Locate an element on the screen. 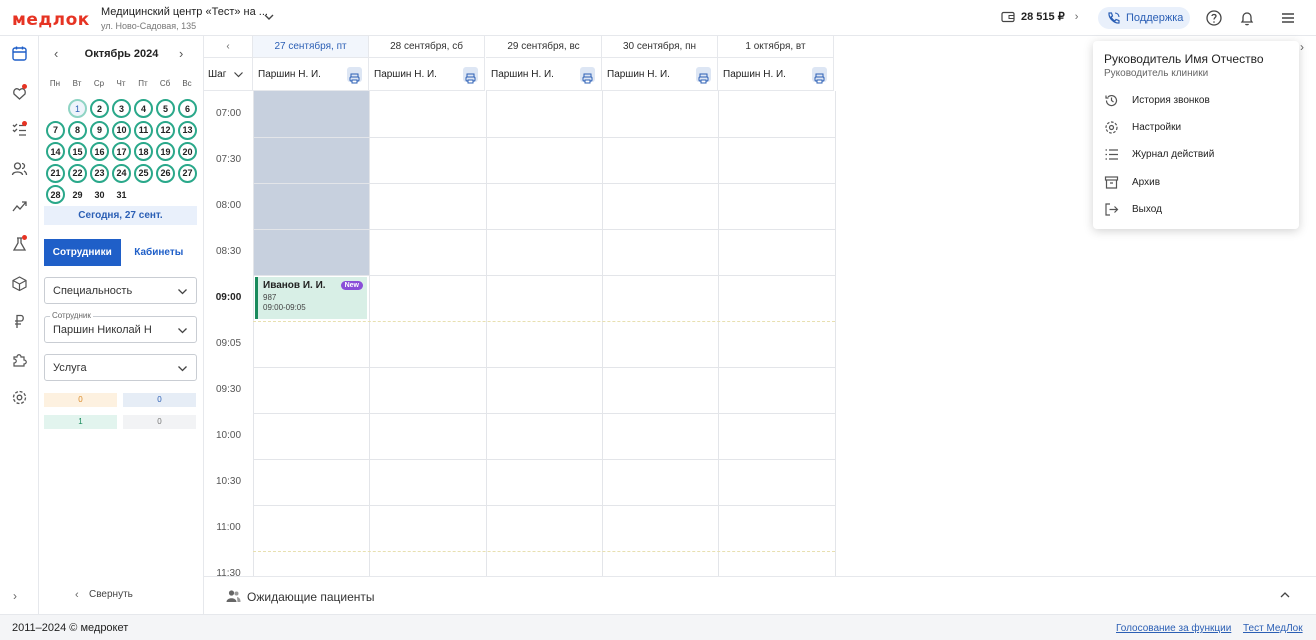 The width and height of the screenshot is (1316, 640). calendar-day: 12 is located at coordinates (165, 130).